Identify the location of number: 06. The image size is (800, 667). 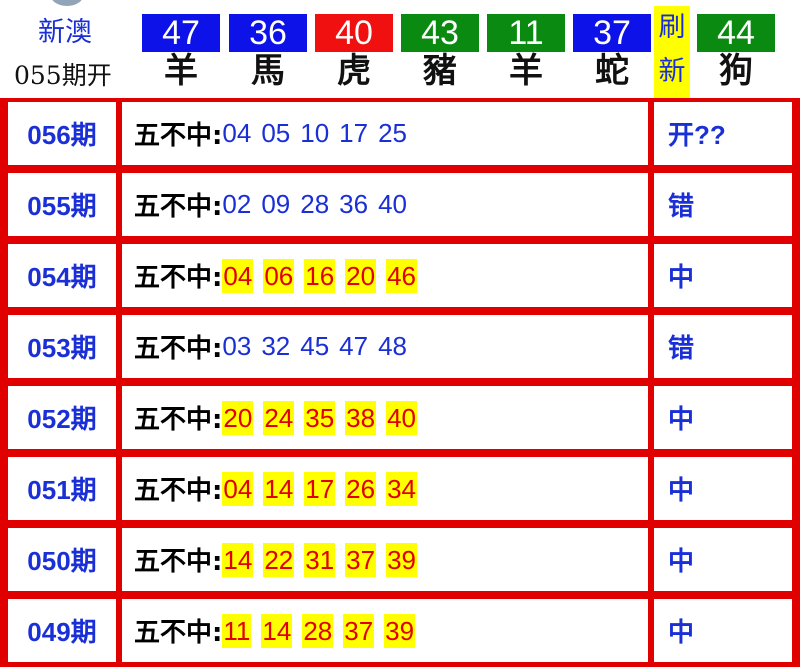
(279, 275).